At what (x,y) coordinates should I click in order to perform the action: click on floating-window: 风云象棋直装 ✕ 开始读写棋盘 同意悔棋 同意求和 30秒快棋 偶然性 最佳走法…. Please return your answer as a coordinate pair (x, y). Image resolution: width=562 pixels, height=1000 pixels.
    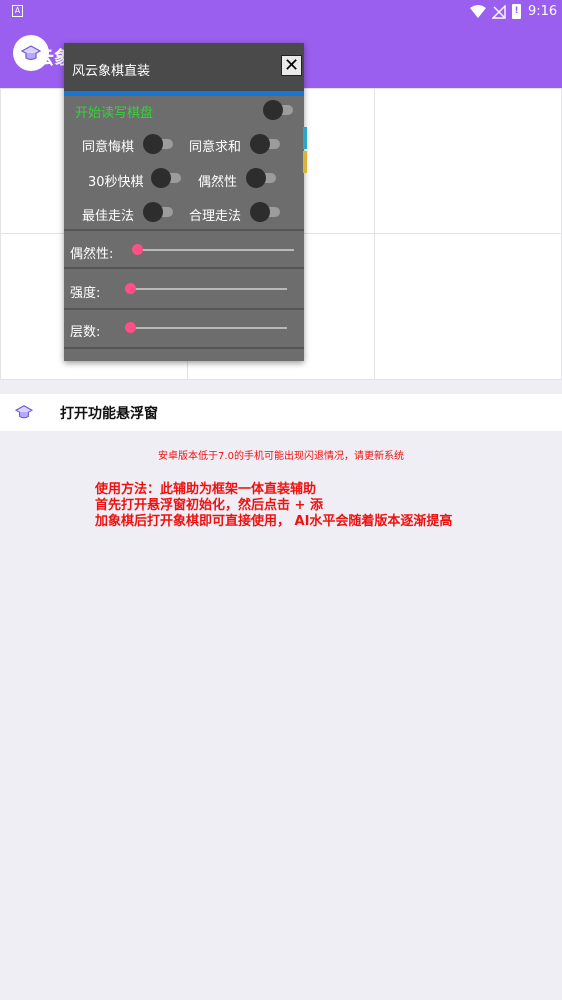
    Looking at the image, I should click on (185, 202).